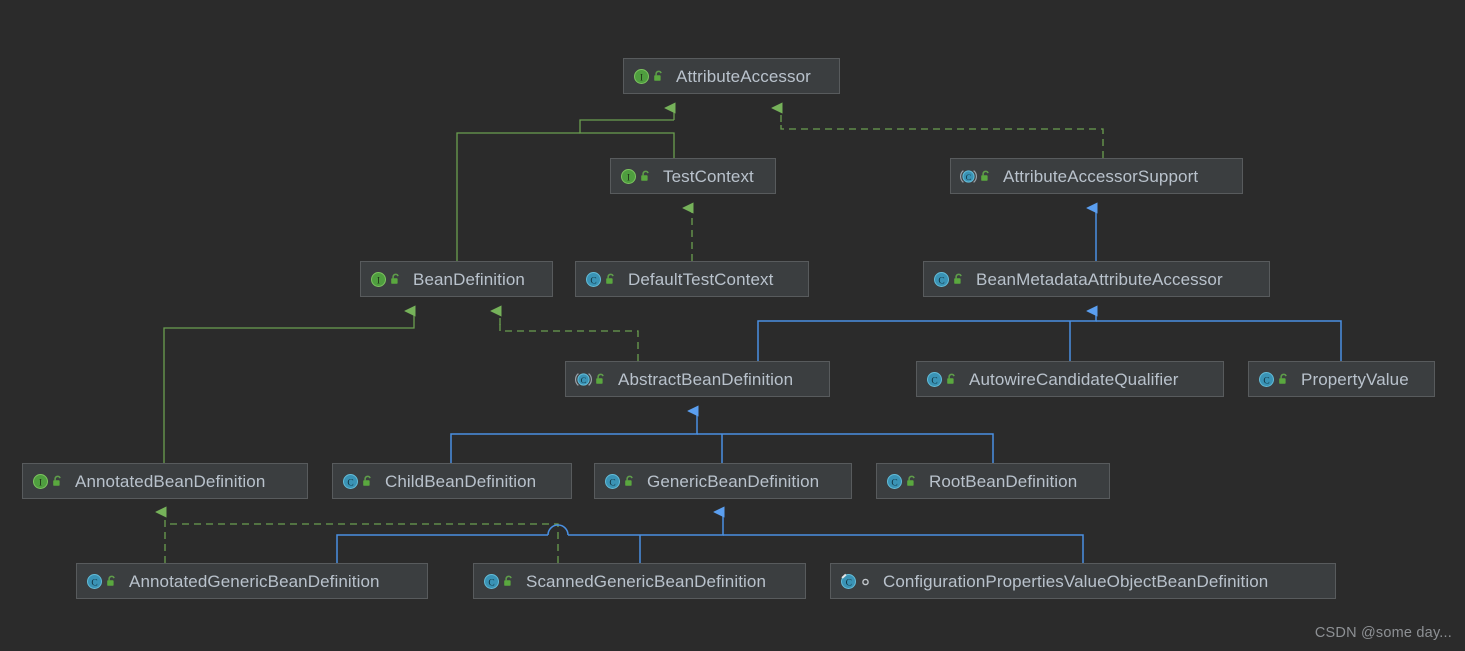 The image size is (1465, 651). I want to click on class-node-TestContext: I TestContext, so click(693, 176).